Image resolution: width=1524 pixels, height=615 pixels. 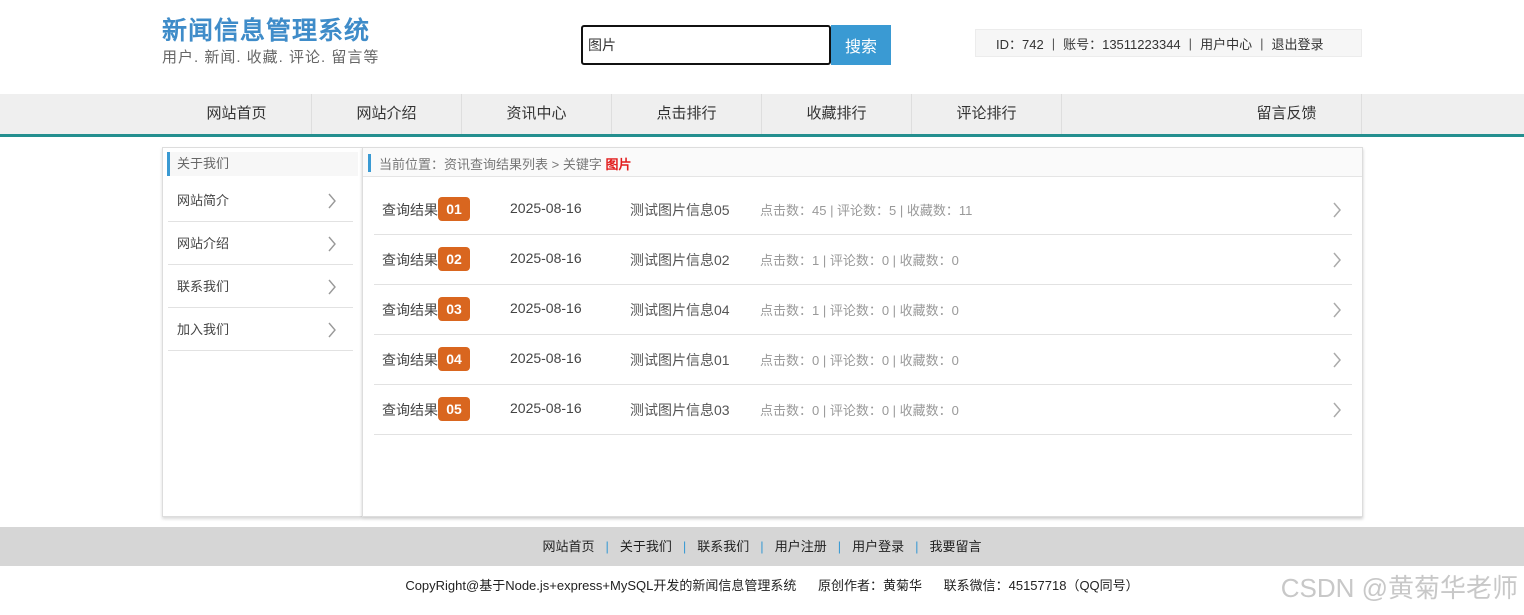 What do you see at coordinates (454, 359) in the screenshot?
I see `result-rank-badge: 04` at bounding box center [454, 359].